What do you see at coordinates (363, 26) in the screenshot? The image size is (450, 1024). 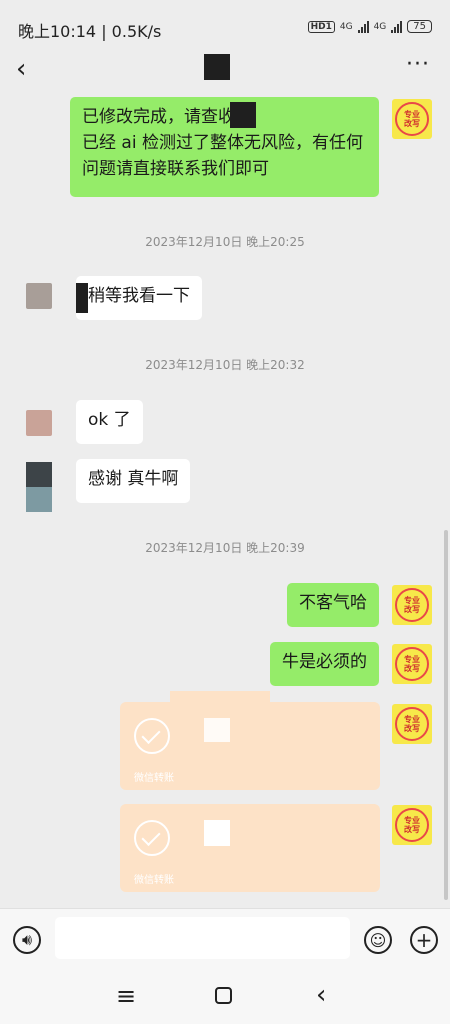 I see `signal-icon` at bounding box center [363, 26].